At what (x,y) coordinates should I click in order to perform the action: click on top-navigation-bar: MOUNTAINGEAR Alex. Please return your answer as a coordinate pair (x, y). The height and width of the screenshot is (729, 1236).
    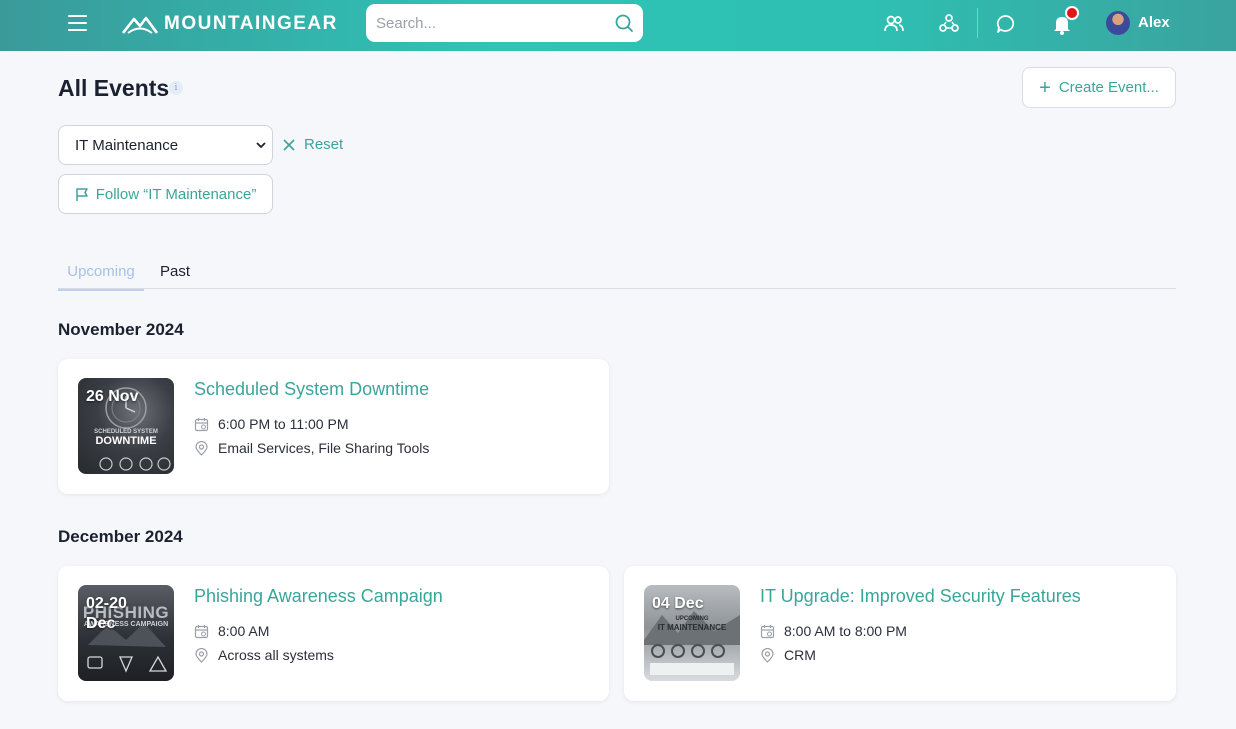
    Looking at the image, I should click on (618, 25).